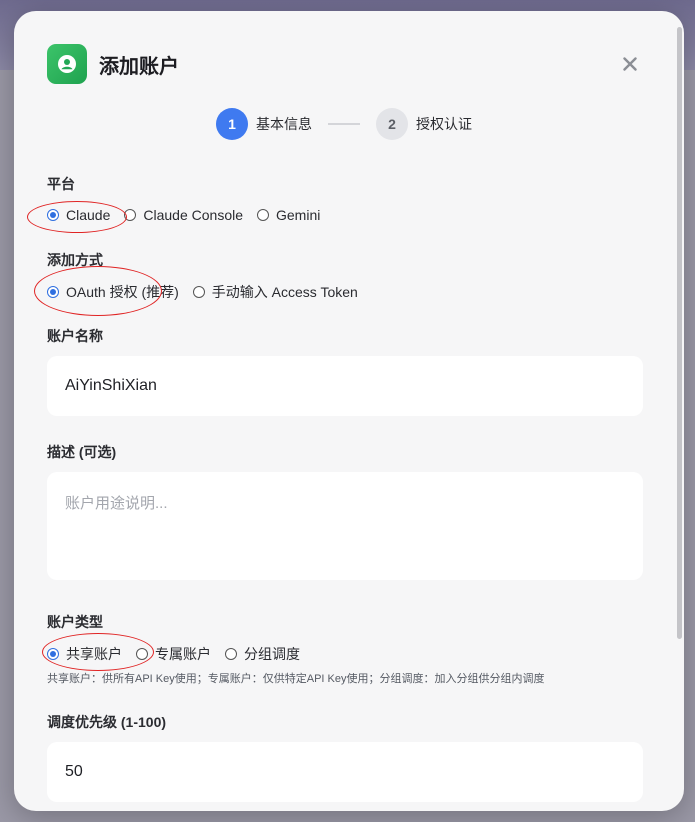 The image size is (695, 822). I want to click on step-indicator: 1 基本信息 2 授权认证, so click(344, 123).